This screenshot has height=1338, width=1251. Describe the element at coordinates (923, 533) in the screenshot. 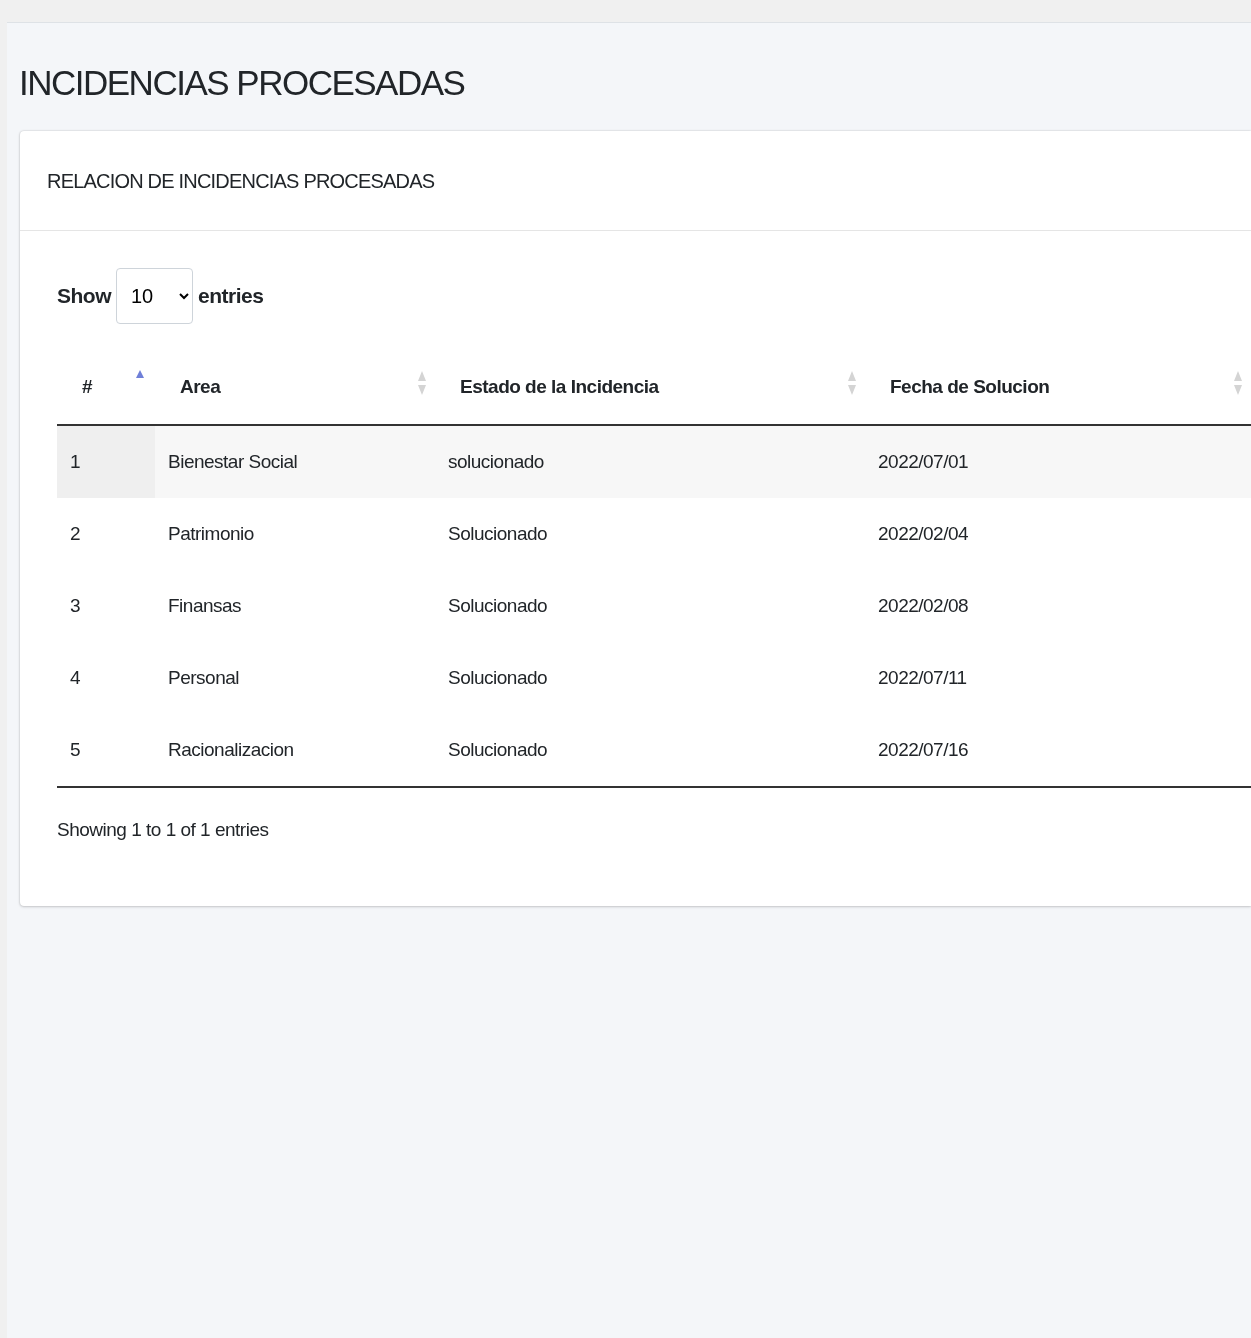

I see `table-cell-text: 2022/02/04` at that location.